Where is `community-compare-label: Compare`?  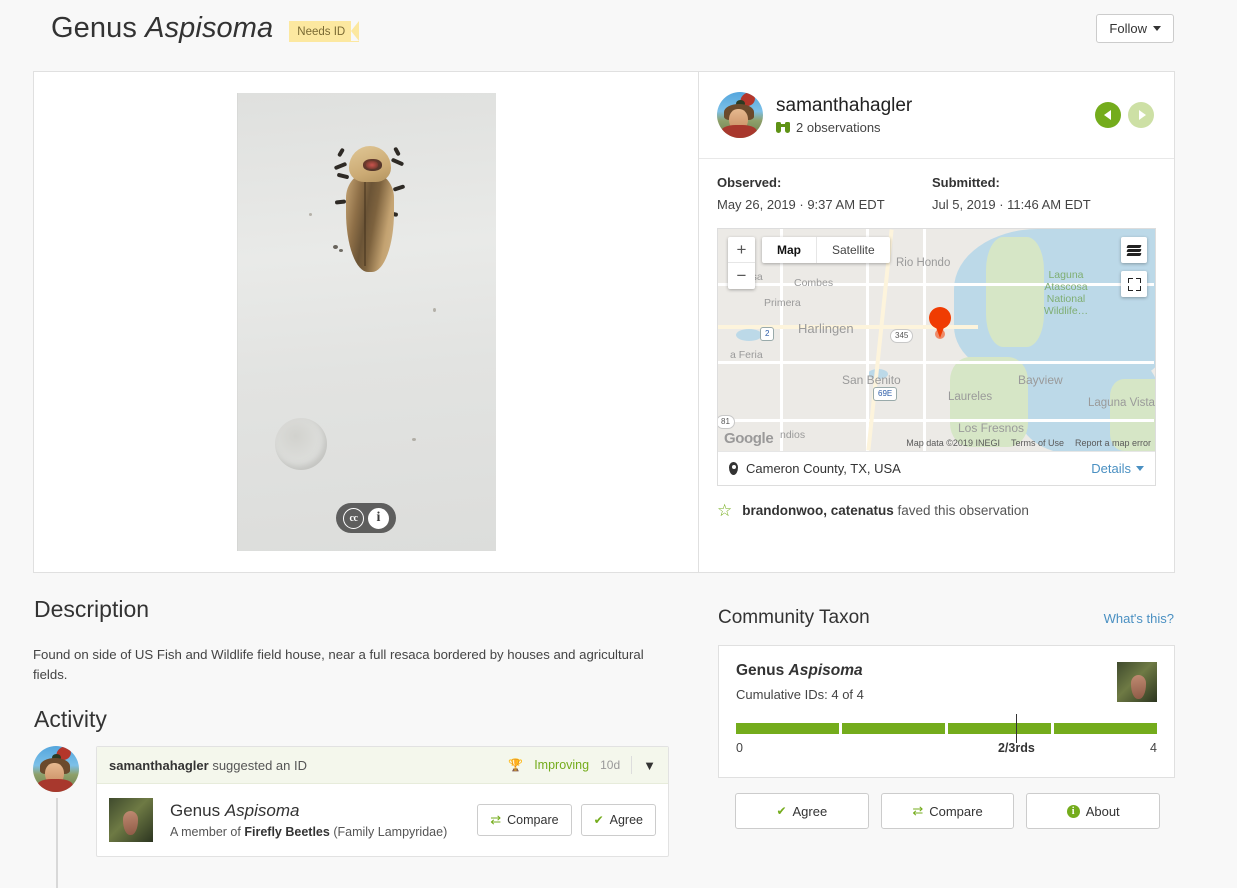
community-compare-label: Compare is located at coordinates (956, 811).